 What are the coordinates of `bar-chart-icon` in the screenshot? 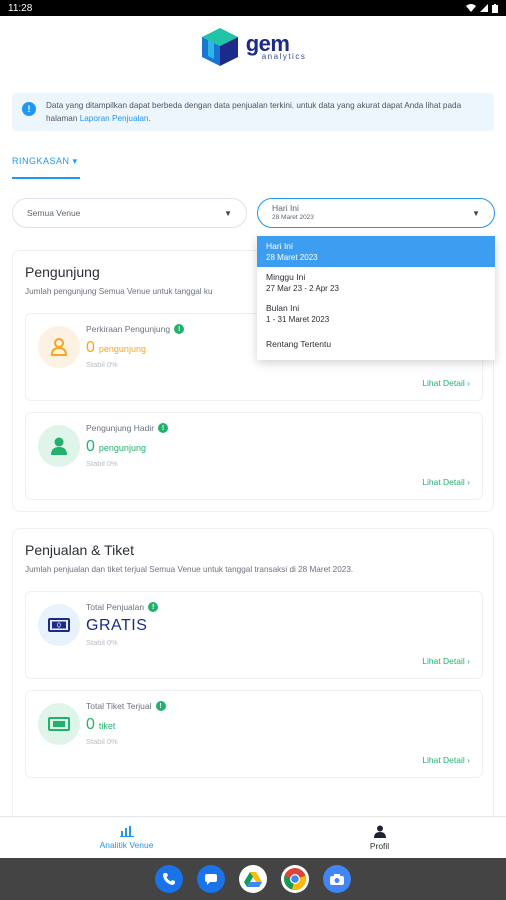 It's located at (126, 831).